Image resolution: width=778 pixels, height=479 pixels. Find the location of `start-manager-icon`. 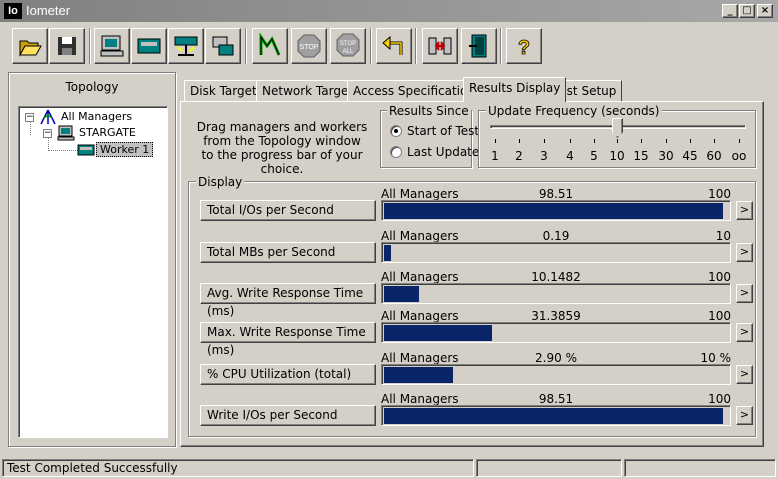

start-manager-icon is located at coordinates (112, 46).